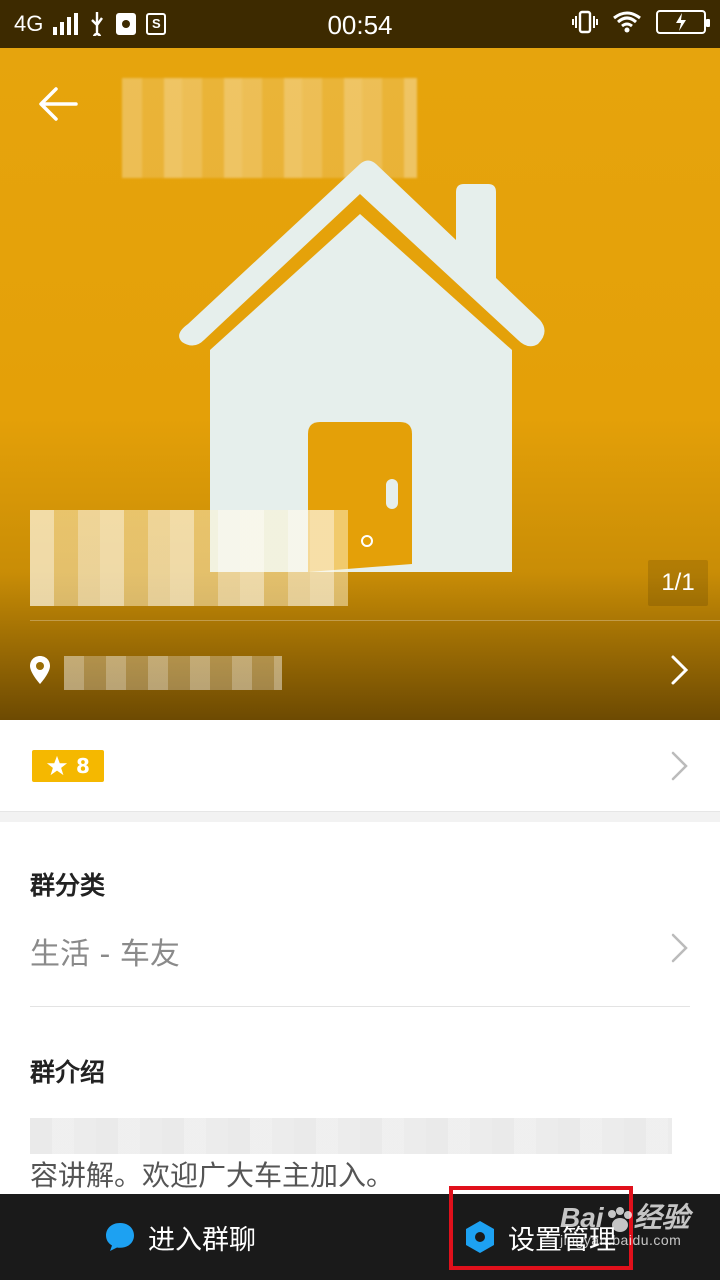 The image size is (720, 1280). What do you see at coordinates (212, 1175) in the screenshot?
I see `intro-text: 容讲解。欢迎广大车主加入。` at bounding box center [212, 1175].